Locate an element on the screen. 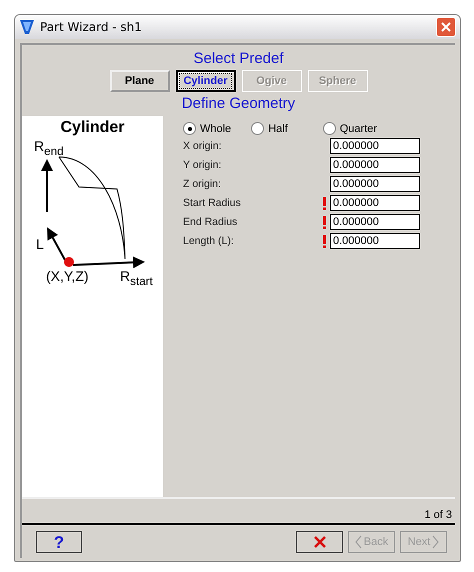 The image size is (474, 572). field-label: Length (L): is located at coordinates (209, 241).